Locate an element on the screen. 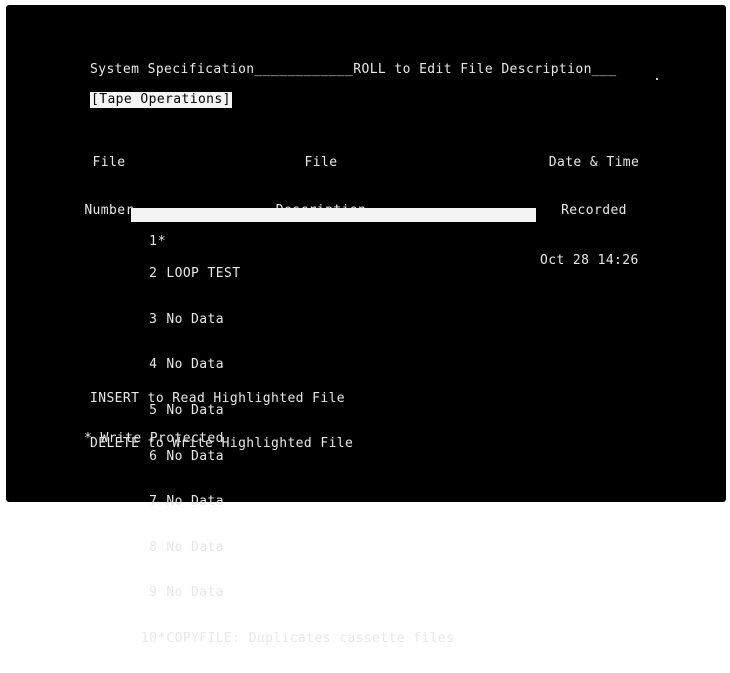 This screenshot has height=673, width=730. column-header-line: Recorded is located at coordinates (594, 210).